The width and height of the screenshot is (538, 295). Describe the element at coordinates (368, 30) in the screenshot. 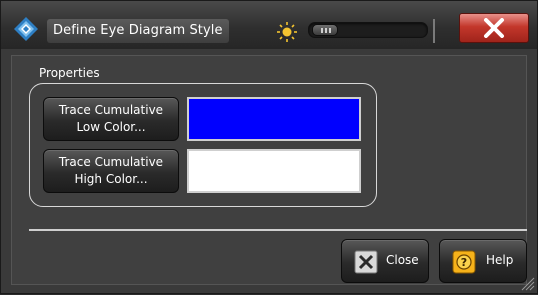

I see `transparency-slider` at that location.